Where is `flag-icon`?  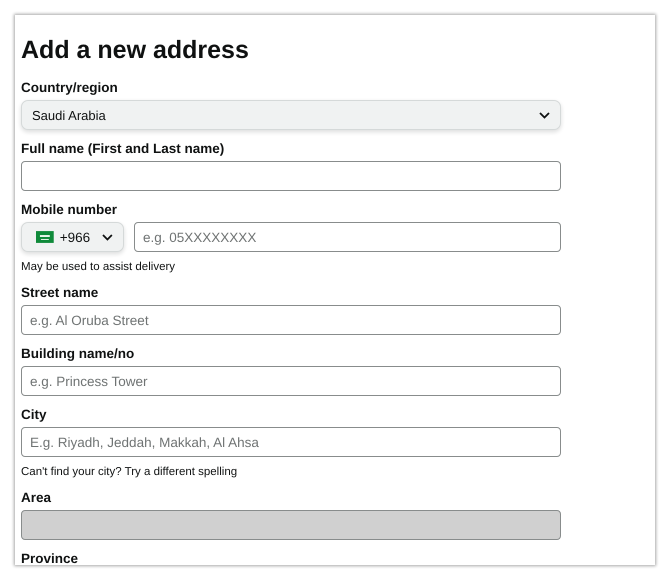
flag-icon is located at coordinates (45, 237).